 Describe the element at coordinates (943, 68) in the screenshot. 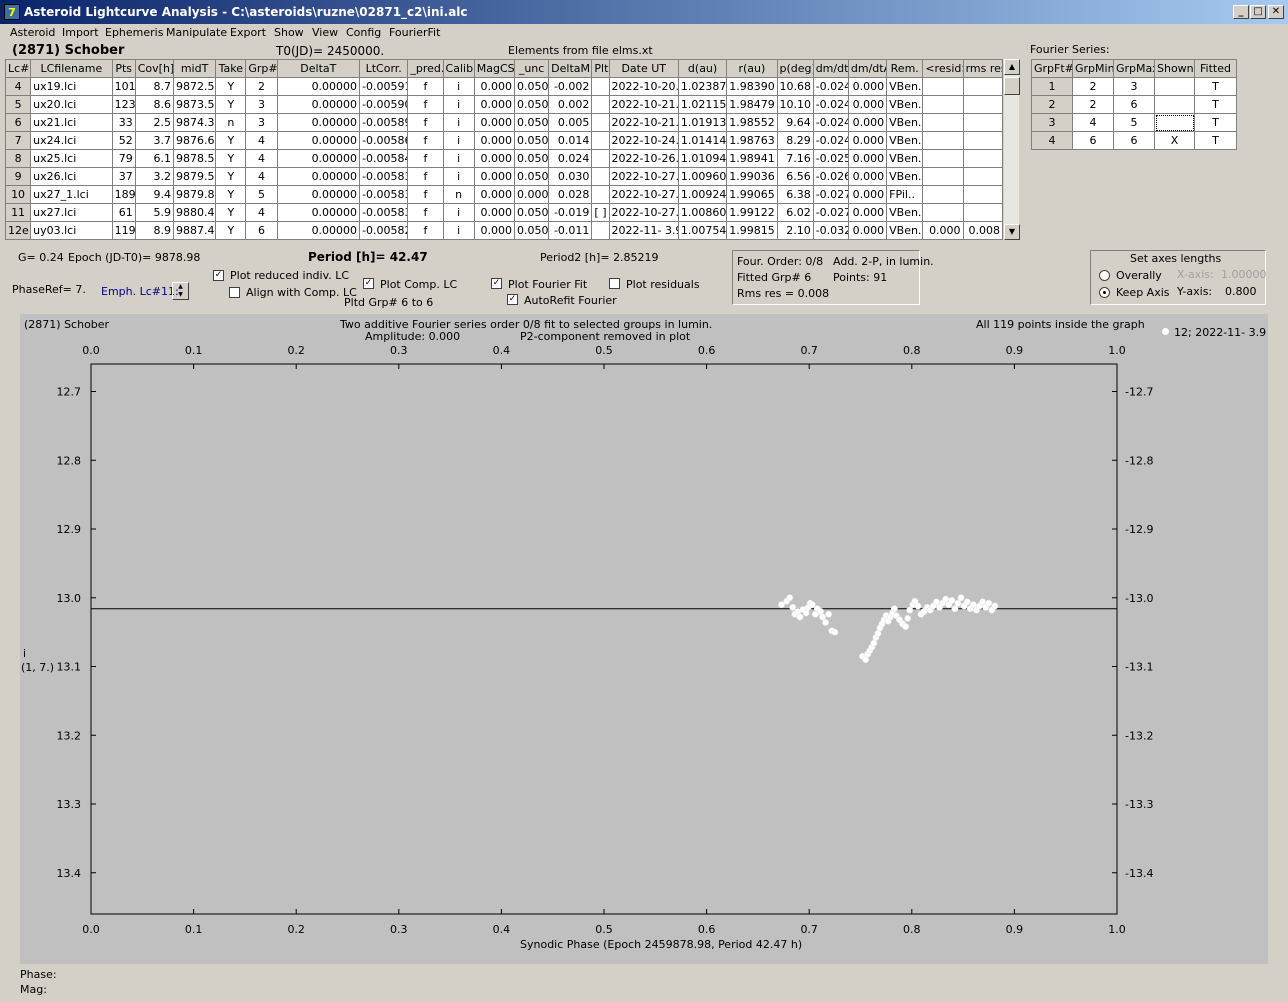

I see `lc-column-header: <resid>` at that location.